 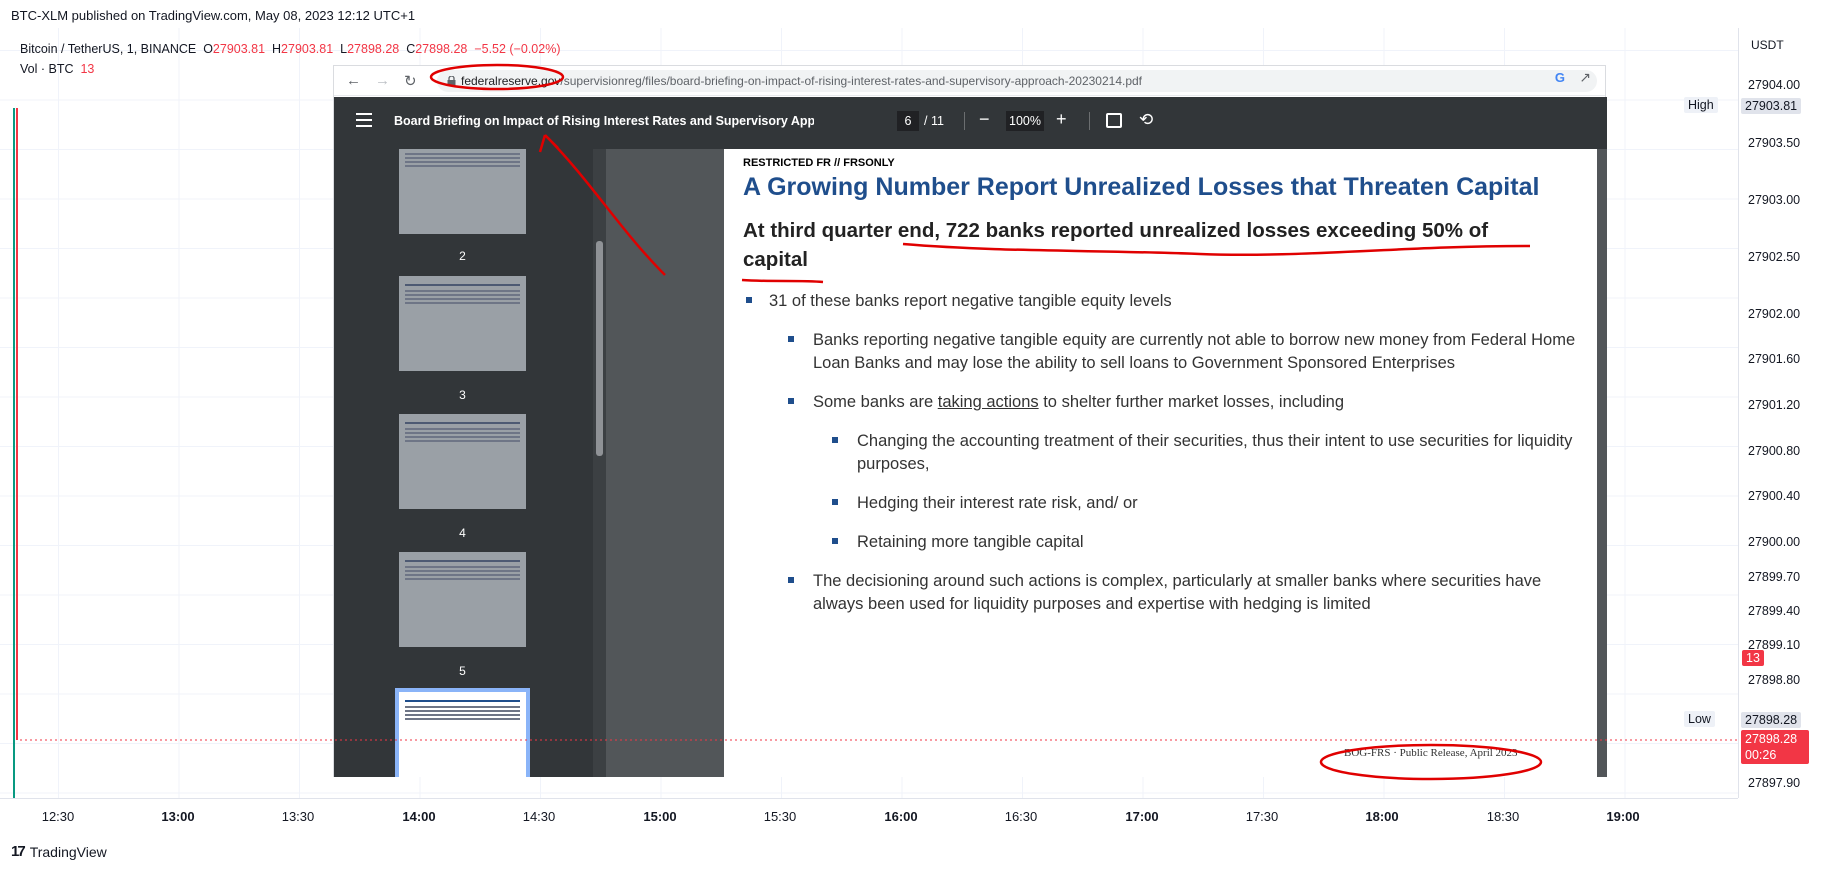 I want to click on scrollbar-thumb, so click(x=599, y=348).